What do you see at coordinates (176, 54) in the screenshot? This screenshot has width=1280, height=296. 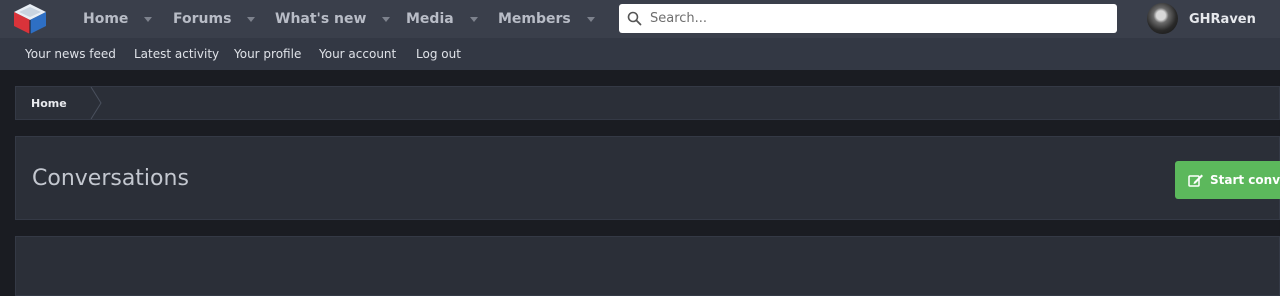 I see `subnav-latest-activity: Latest activity` at bounding box center [176, 54].